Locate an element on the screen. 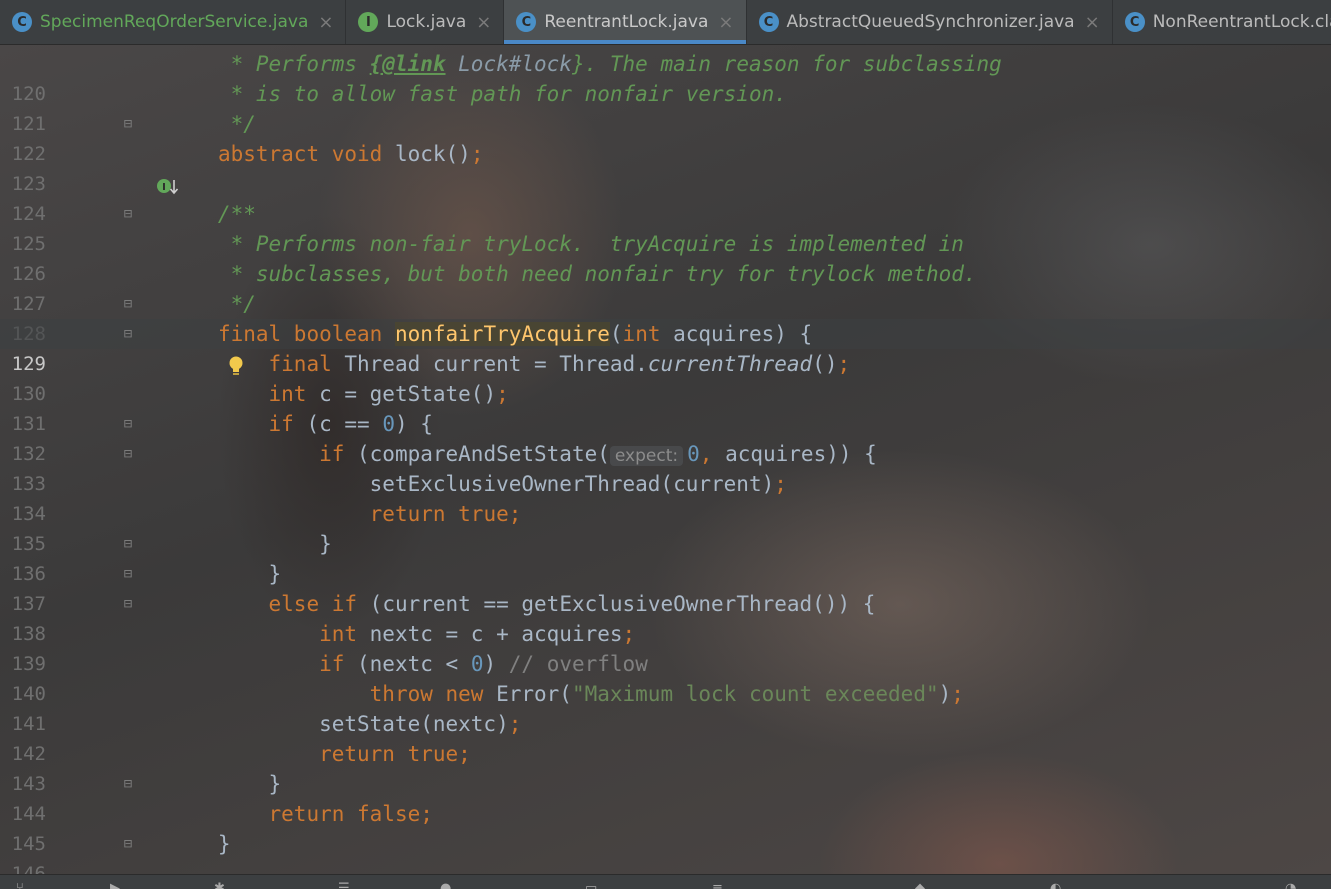 Image resolution: width=1331 pixels, height=889 pixels. code-line: 136 ⊟ } is located at coordinates (665, 557).